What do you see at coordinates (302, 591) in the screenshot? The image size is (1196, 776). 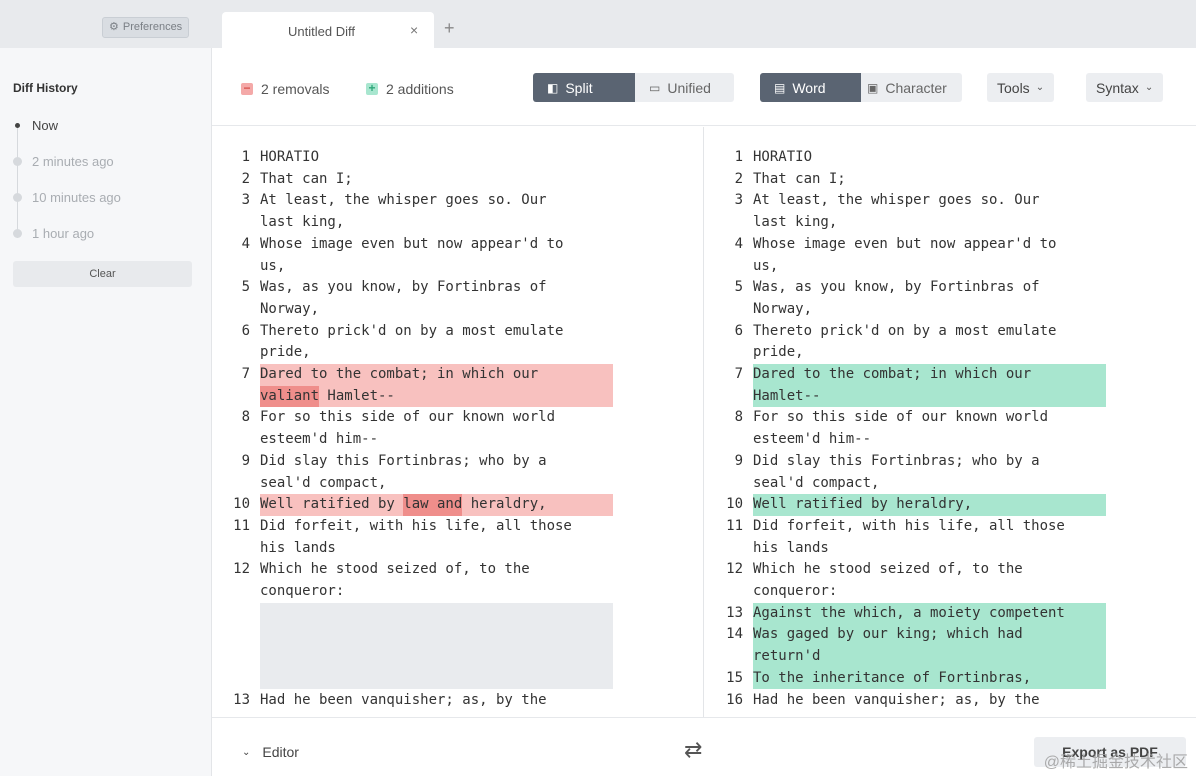 I see `code-text: conqueror:` at bounding box center [302, 591].